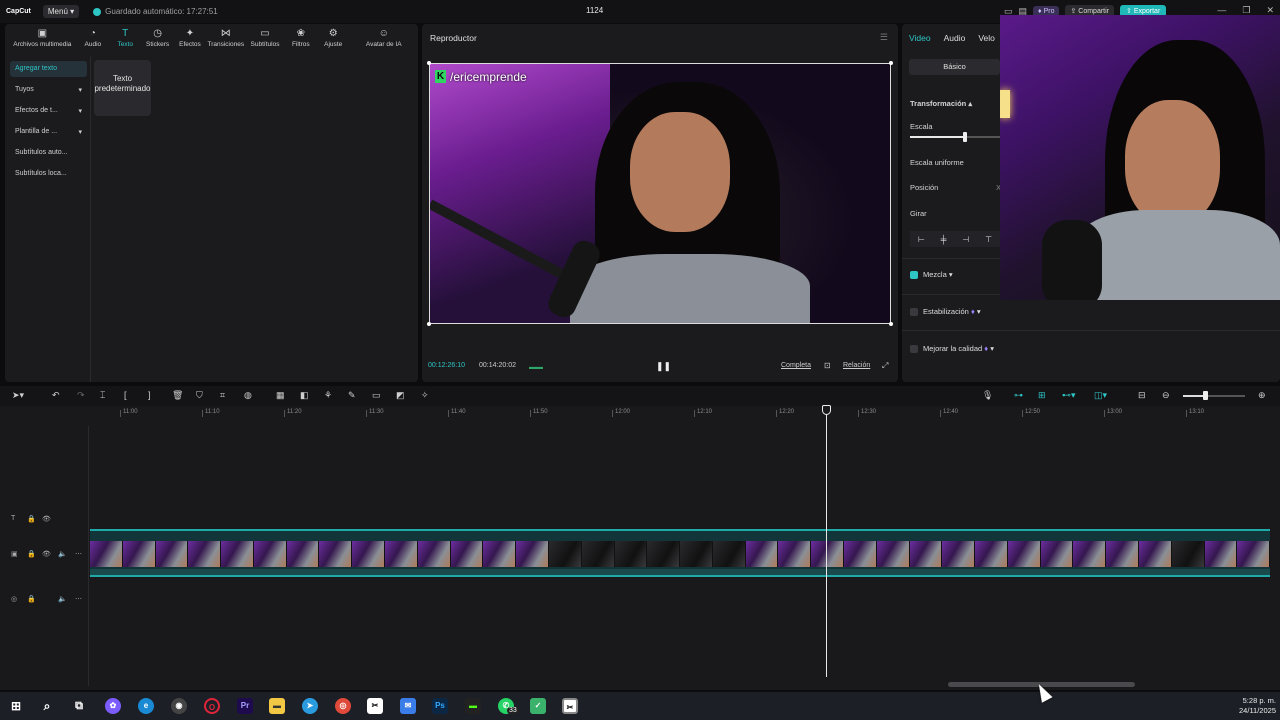  What do you see at coordinates (157, 38) in the screenshot?
I see `tab-stickers: ◷ Stickers` at bounding box center [157, 38].